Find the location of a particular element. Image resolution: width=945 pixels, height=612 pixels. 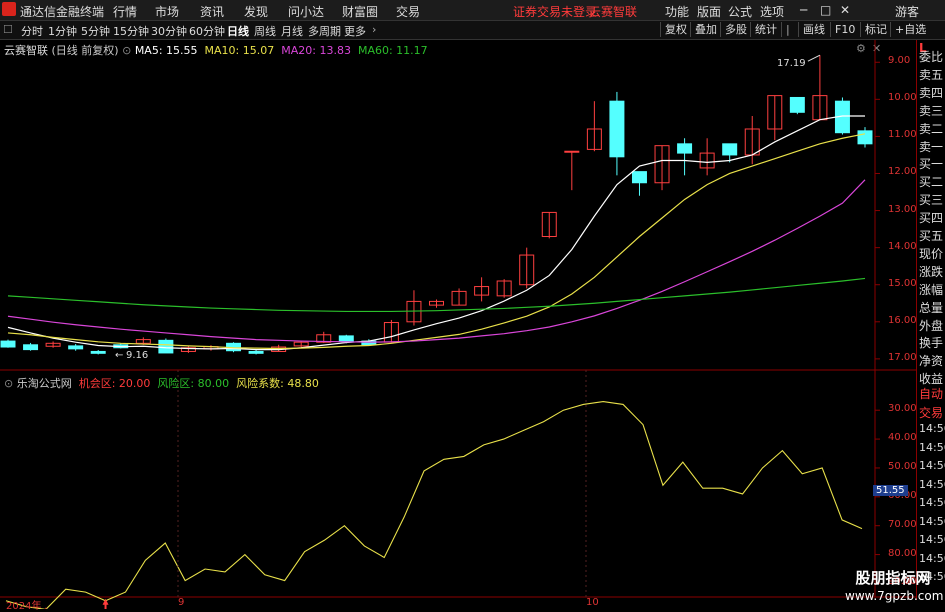

panel-field-label: 换手 is located at coordinates (931, 343).